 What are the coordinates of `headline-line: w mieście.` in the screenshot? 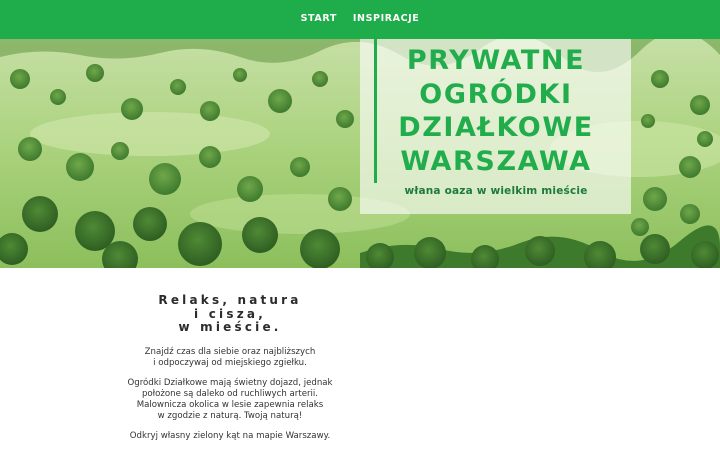 It's located at (230, 327).